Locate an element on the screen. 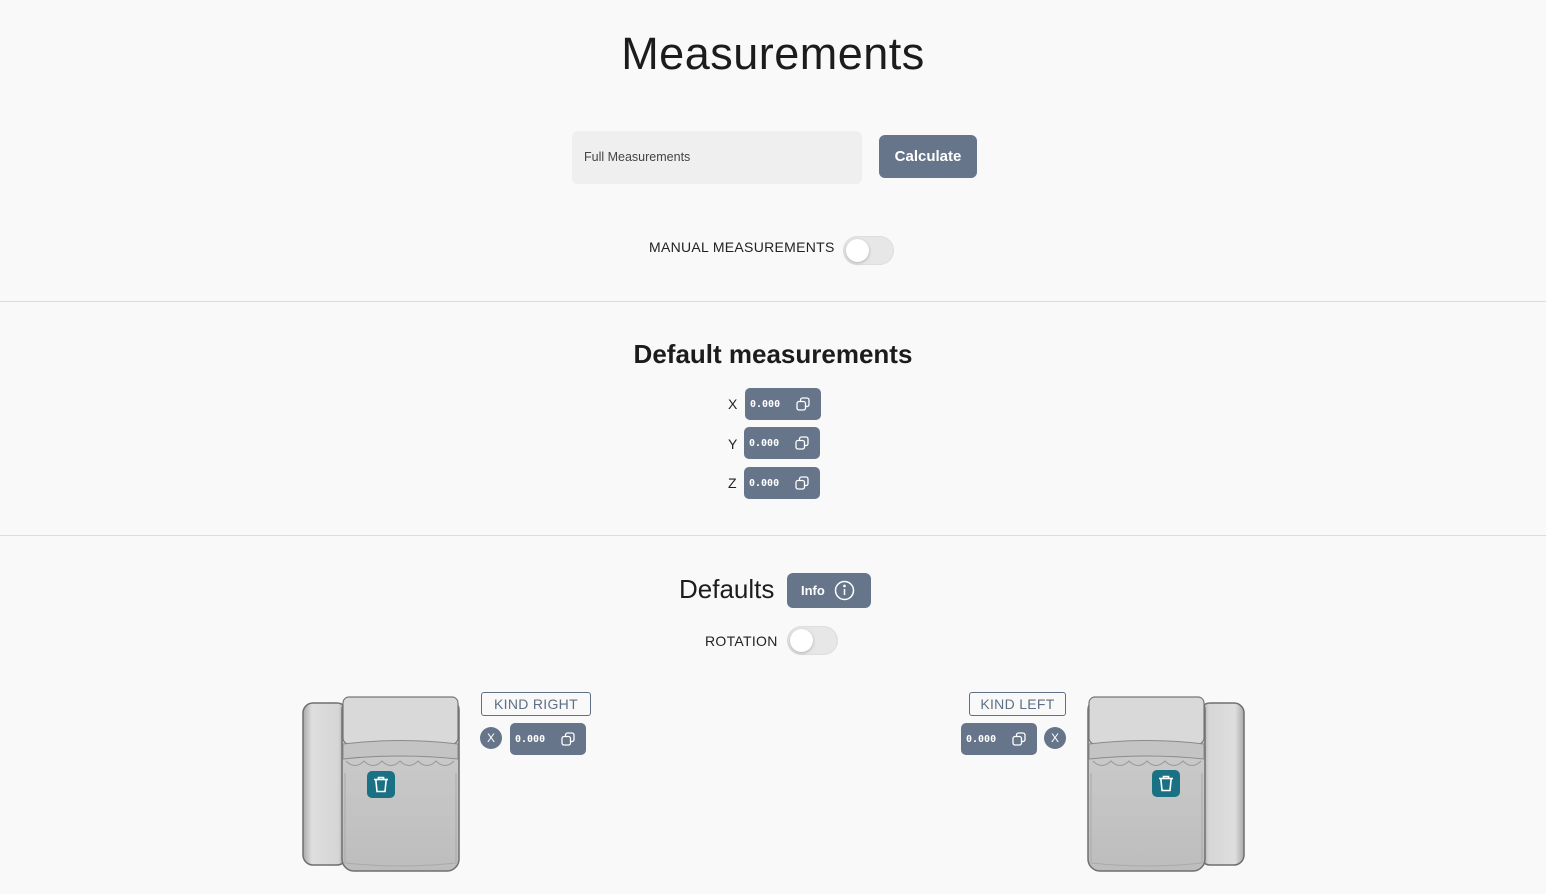 Image resolution: width=1546 pixels, height=894 pixels. kind-left-badge: KIND LEFT is located at coordinates (1017, 704).